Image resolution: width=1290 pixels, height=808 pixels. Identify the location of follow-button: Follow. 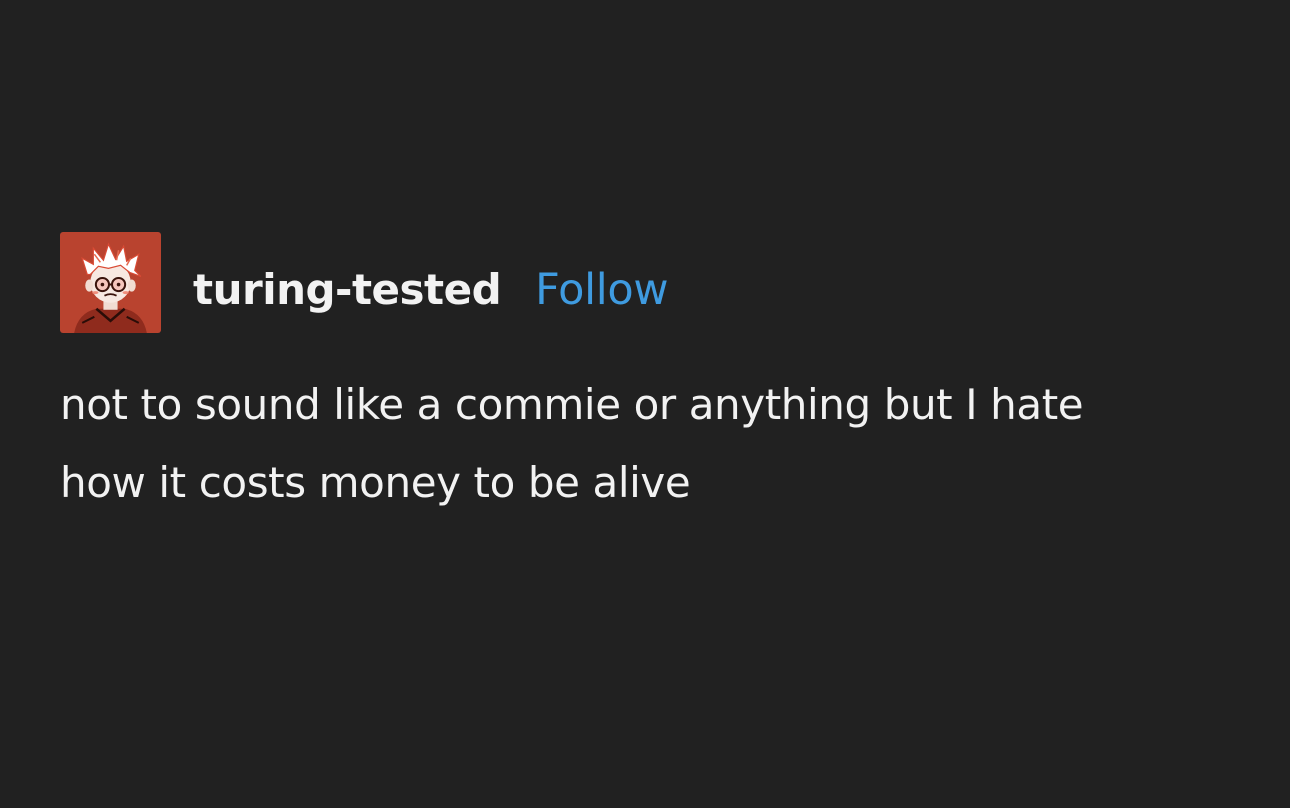
(601, 290).